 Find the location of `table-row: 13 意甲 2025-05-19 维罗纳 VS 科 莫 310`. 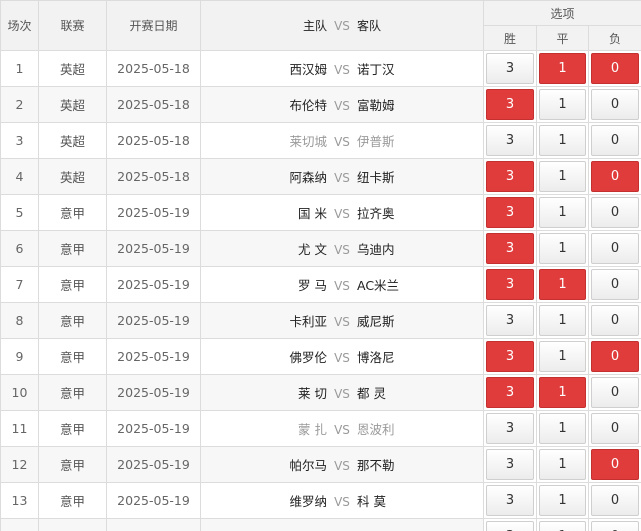

table-row: 13 意甲 2025-05-19 维罗纳 VS 科 莫 310 is located at coordinates (320, 500).